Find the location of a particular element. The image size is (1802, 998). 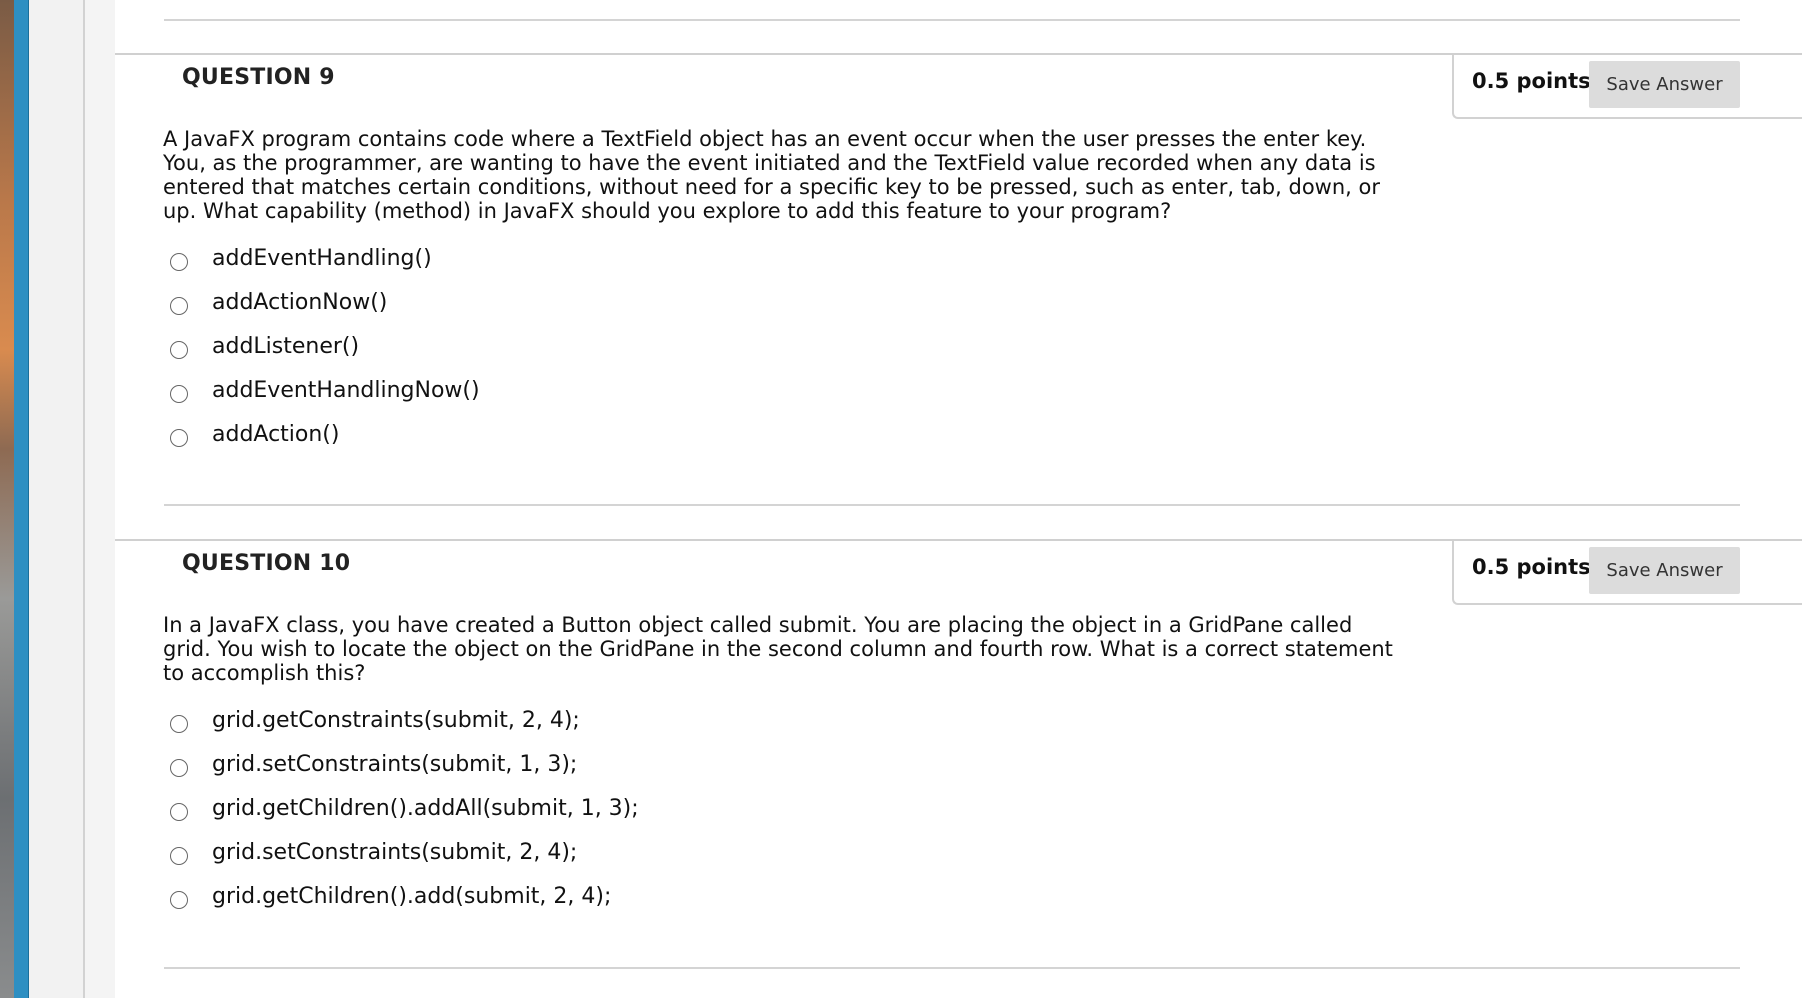

answer-option: grid.getChildren().addAll(submit, 1, 3); is located at coordinates (404, 808).